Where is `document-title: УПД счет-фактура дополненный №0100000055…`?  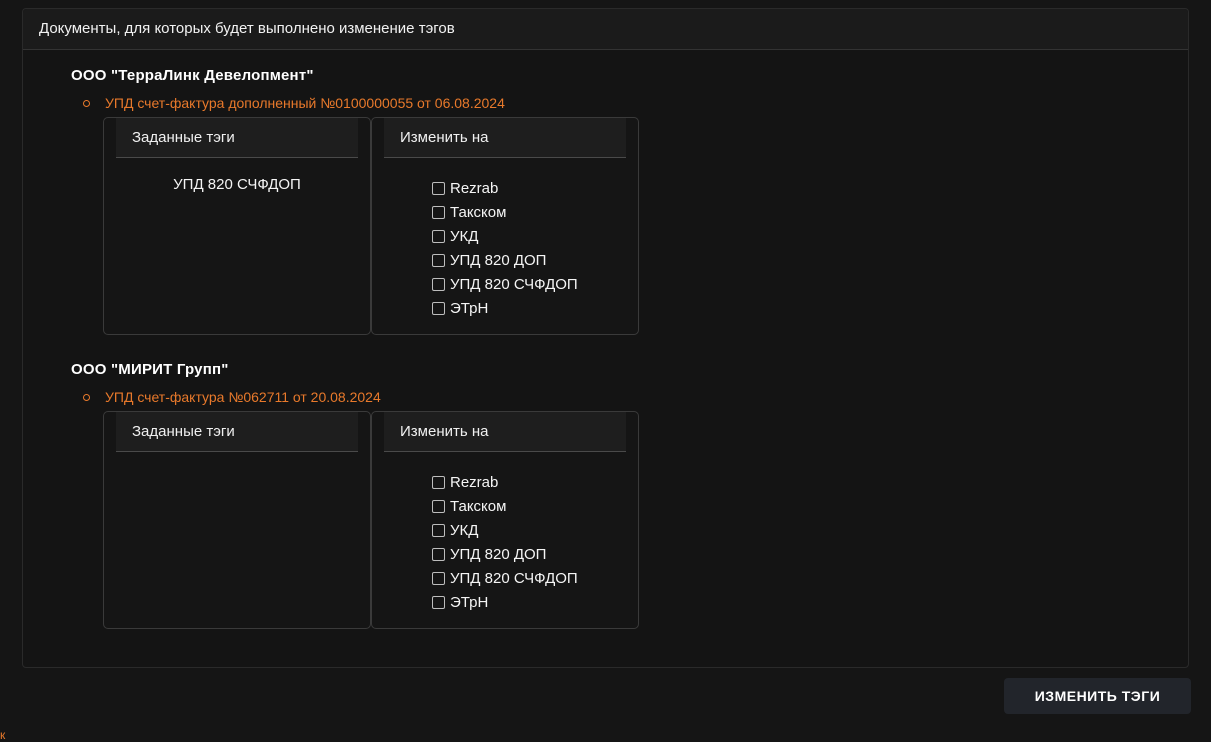 document-title: УПД счет-фактура дополненный №0100000055… is located at coordinates (305, 103).